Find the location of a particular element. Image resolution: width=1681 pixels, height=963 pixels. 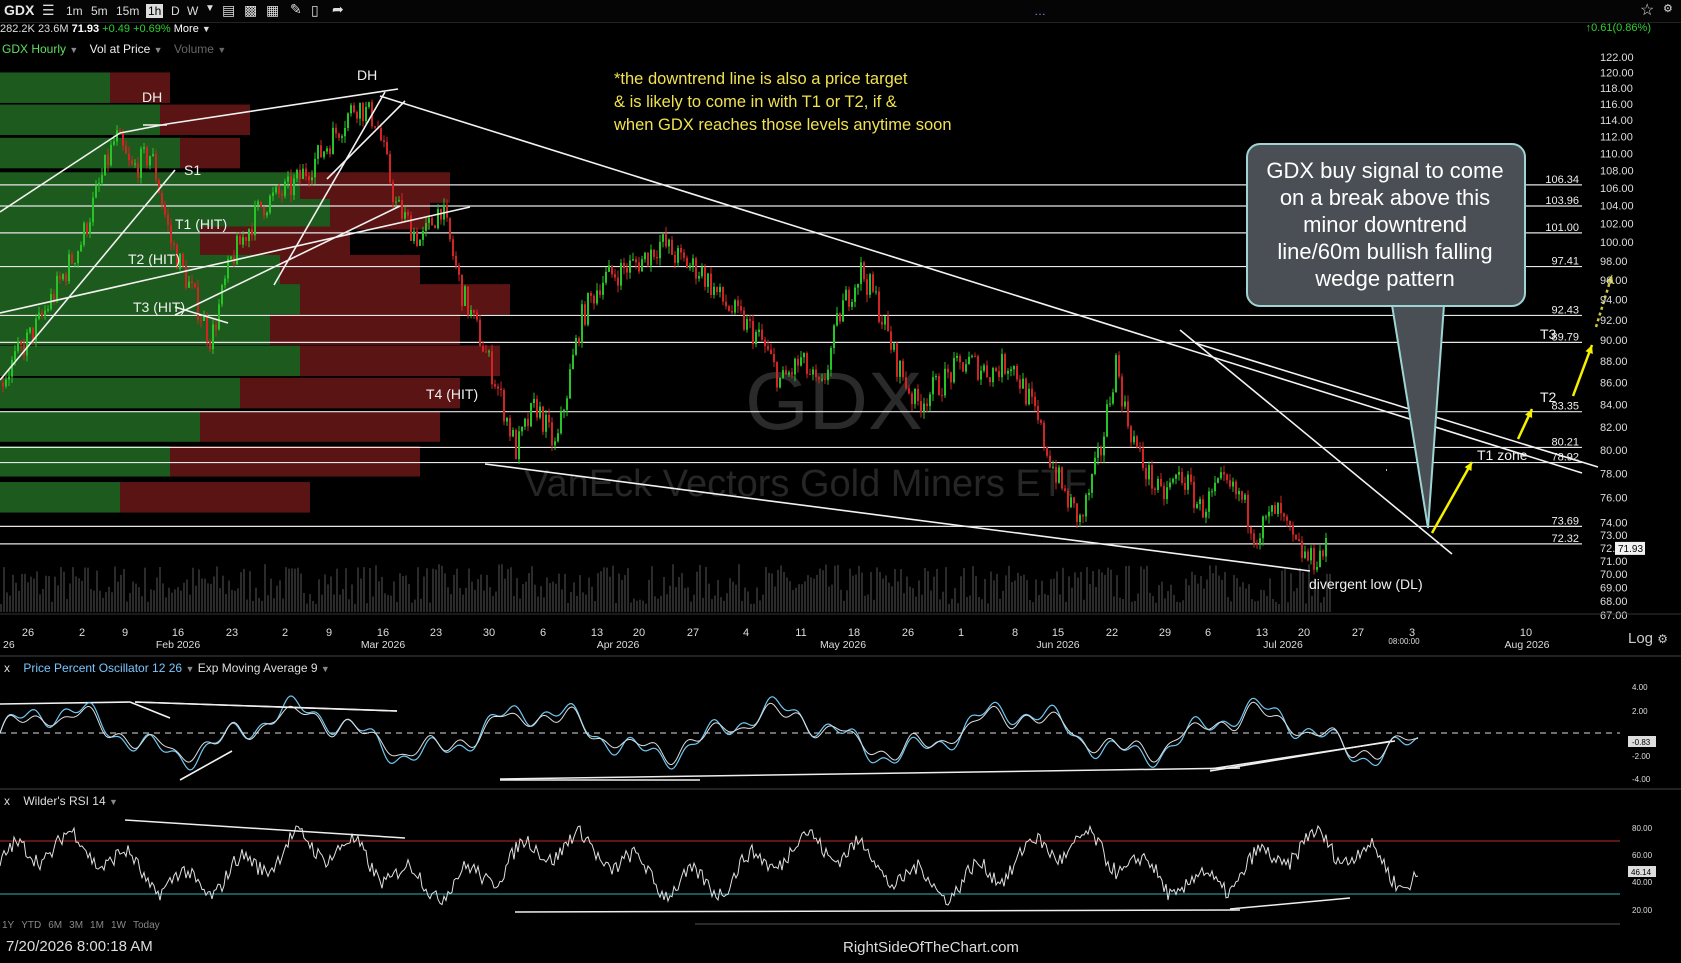

y-tick-label: 118.00 is located at coordinates (1616, 89).